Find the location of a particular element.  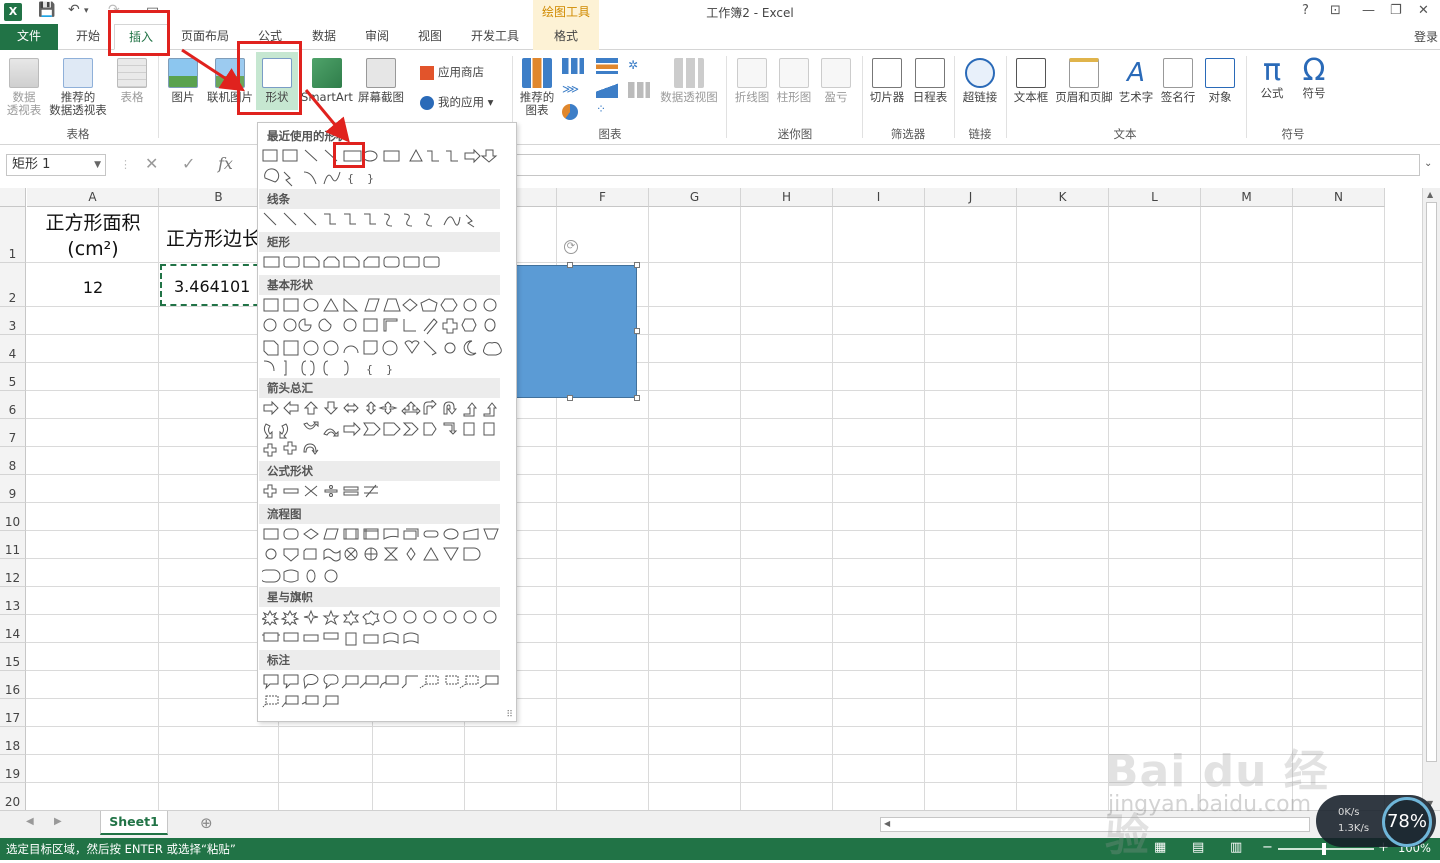

help-button: ? is located at coordinates (1305, 10).